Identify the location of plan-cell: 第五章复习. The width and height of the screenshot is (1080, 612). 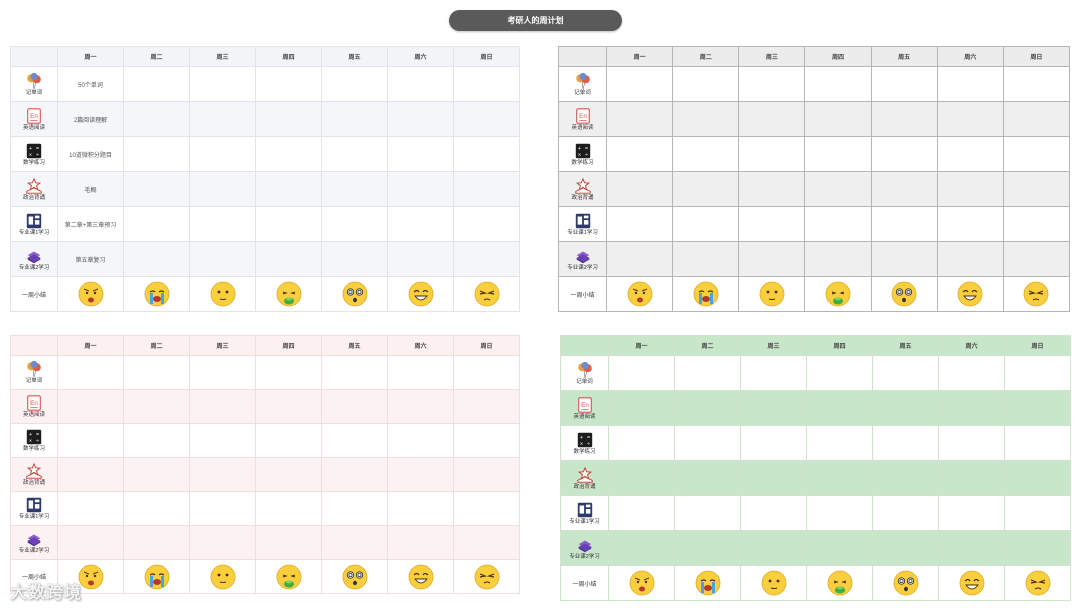
(90, 259).